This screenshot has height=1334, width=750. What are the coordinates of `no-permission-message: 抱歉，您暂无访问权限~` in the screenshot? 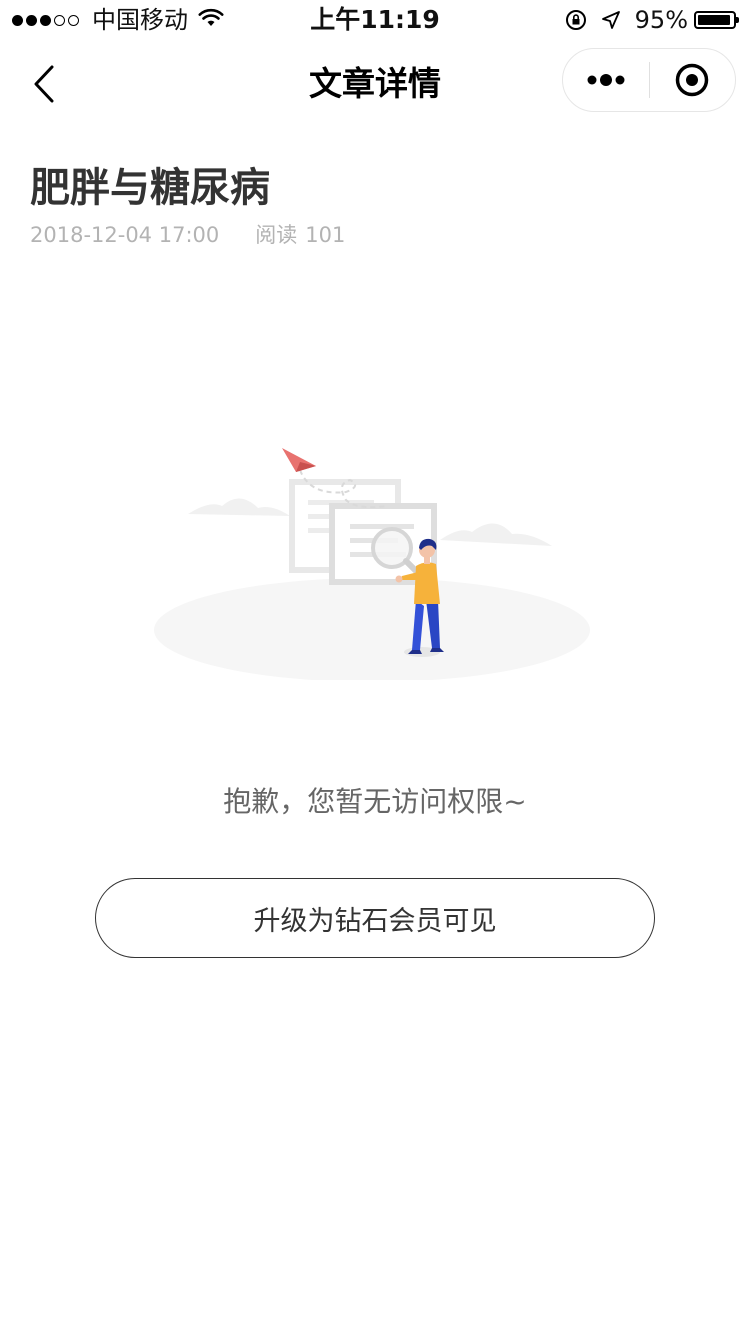 It's located at (375, 801).